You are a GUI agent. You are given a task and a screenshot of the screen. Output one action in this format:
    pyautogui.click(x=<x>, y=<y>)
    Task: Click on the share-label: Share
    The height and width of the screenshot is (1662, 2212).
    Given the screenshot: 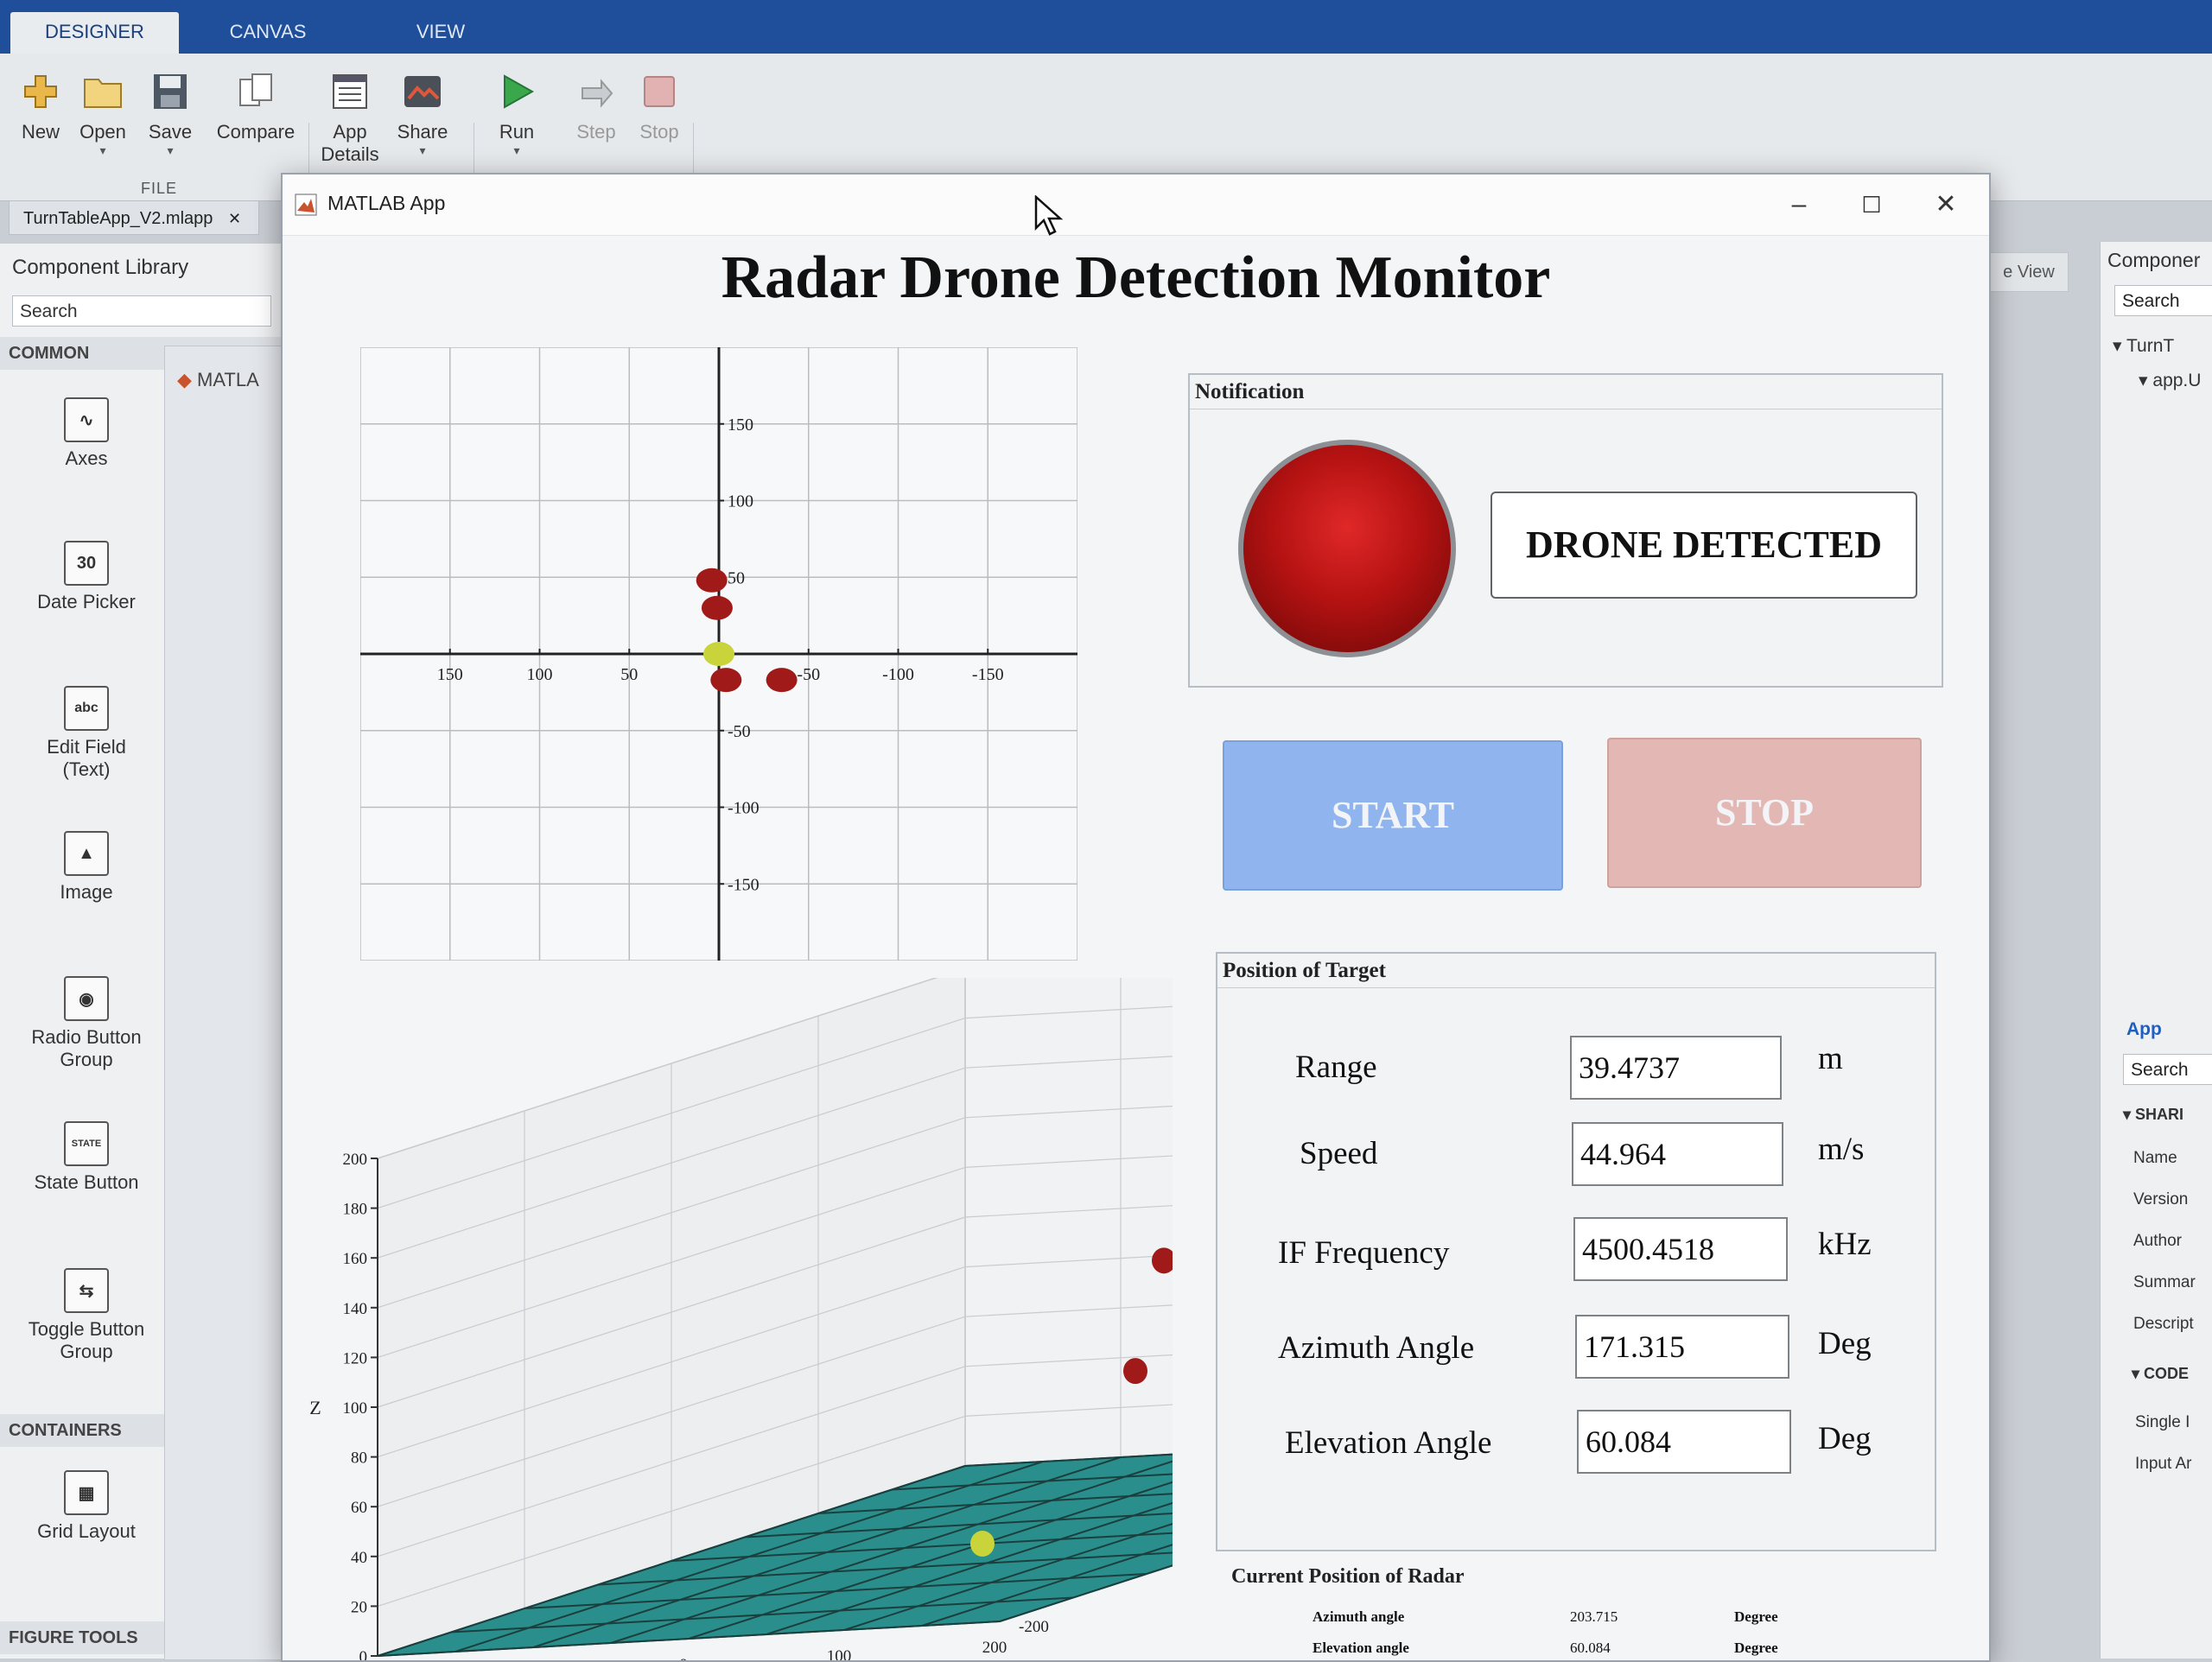 What is the action you would take?
    pyautogui.click(x=422, y=132)
    